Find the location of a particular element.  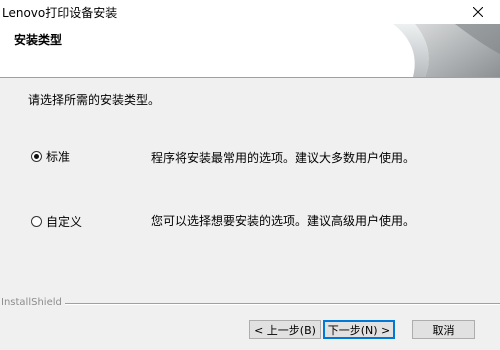

window-title: Lenovo打印设备安装 is located at coordinates (60, 13).